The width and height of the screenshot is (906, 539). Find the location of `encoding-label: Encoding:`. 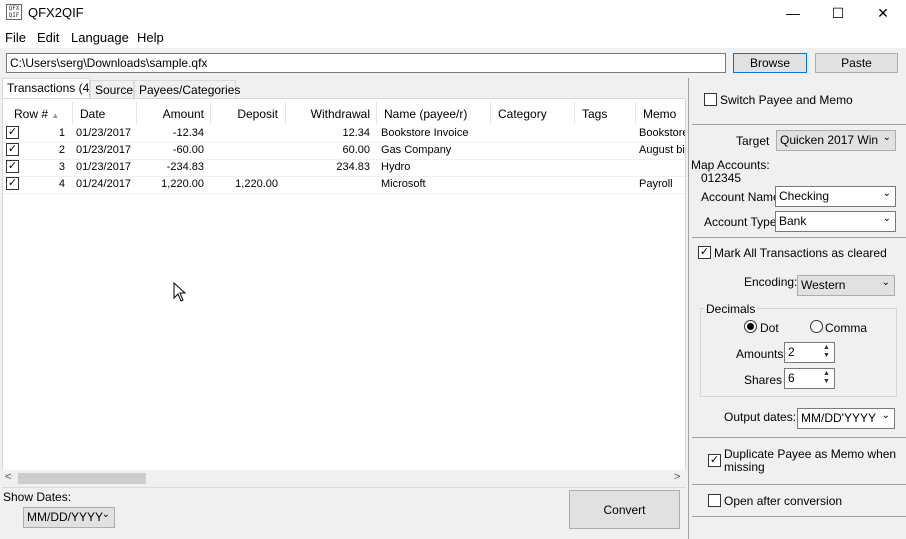

encoding-label: Encoding: is located at coordinates (771, 282).